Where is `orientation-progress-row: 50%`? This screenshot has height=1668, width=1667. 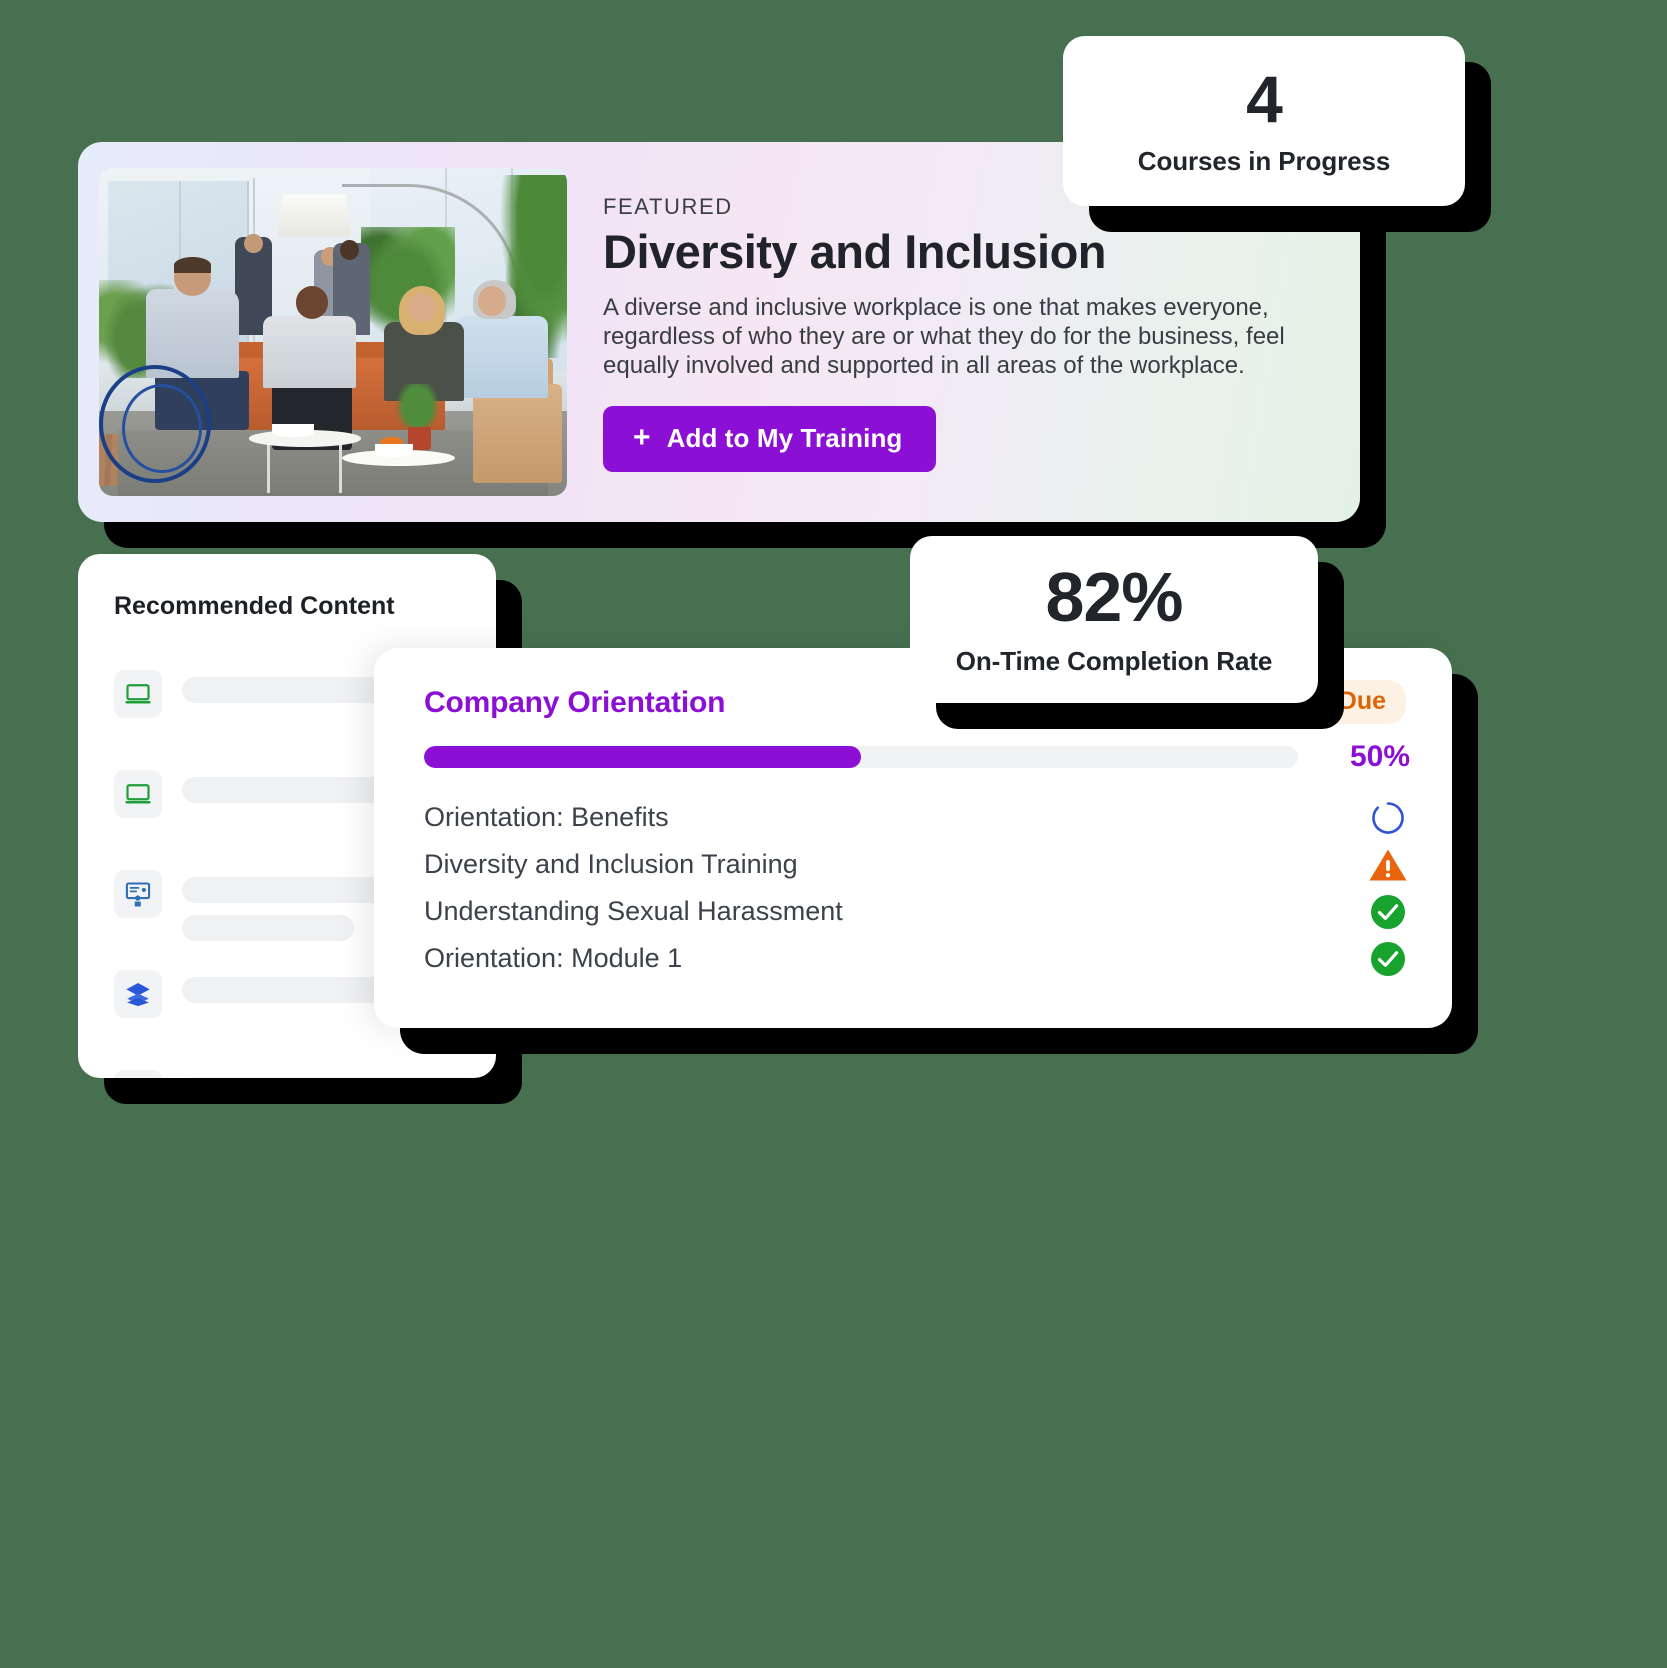
orientation-progress-row: 50% is located at coordinates (917, 757).